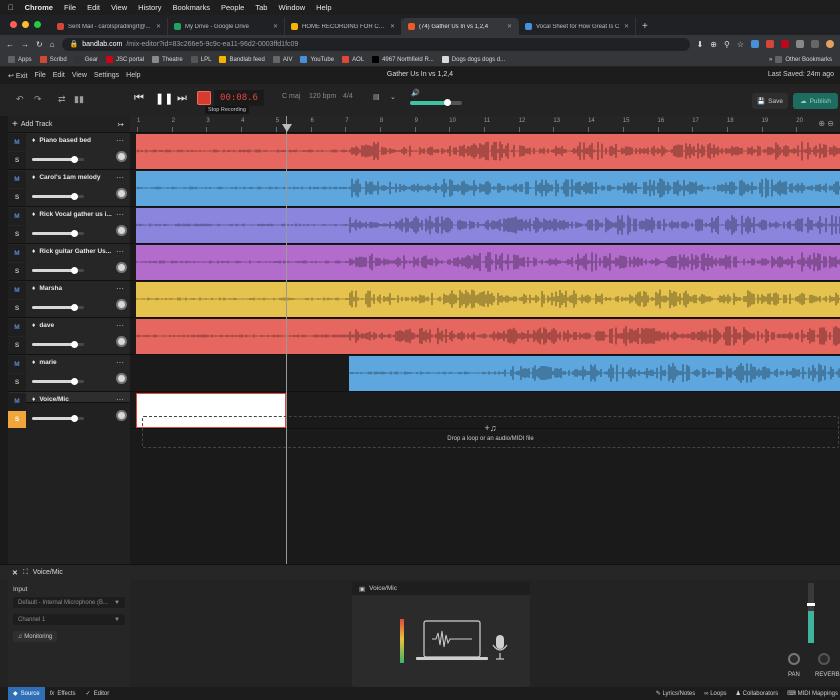  I want to click on drop-zone: +♫ Drop a loop or an audio/MIDI file, so click(490, 432).